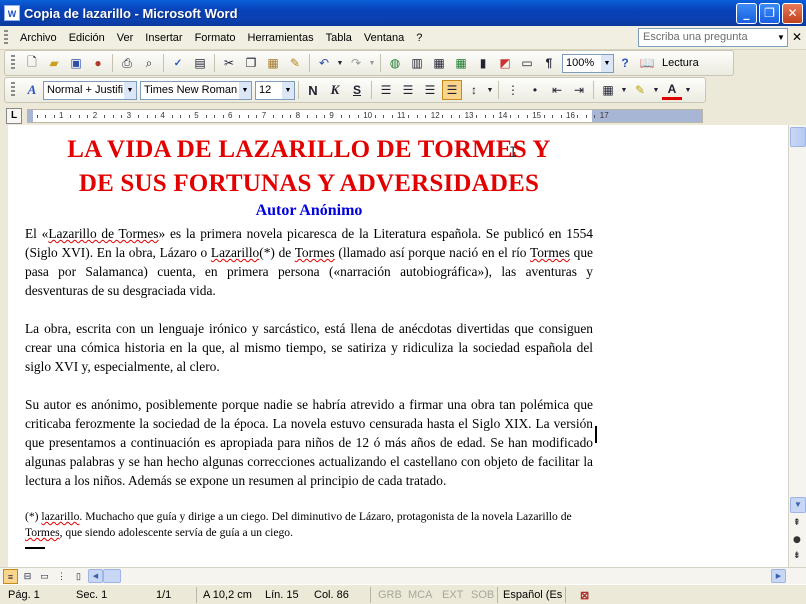 The image size is (806, 604). Describe the element at coordinates (672, 90) in the screenshot. I see `font-color-icon: A` at that location.